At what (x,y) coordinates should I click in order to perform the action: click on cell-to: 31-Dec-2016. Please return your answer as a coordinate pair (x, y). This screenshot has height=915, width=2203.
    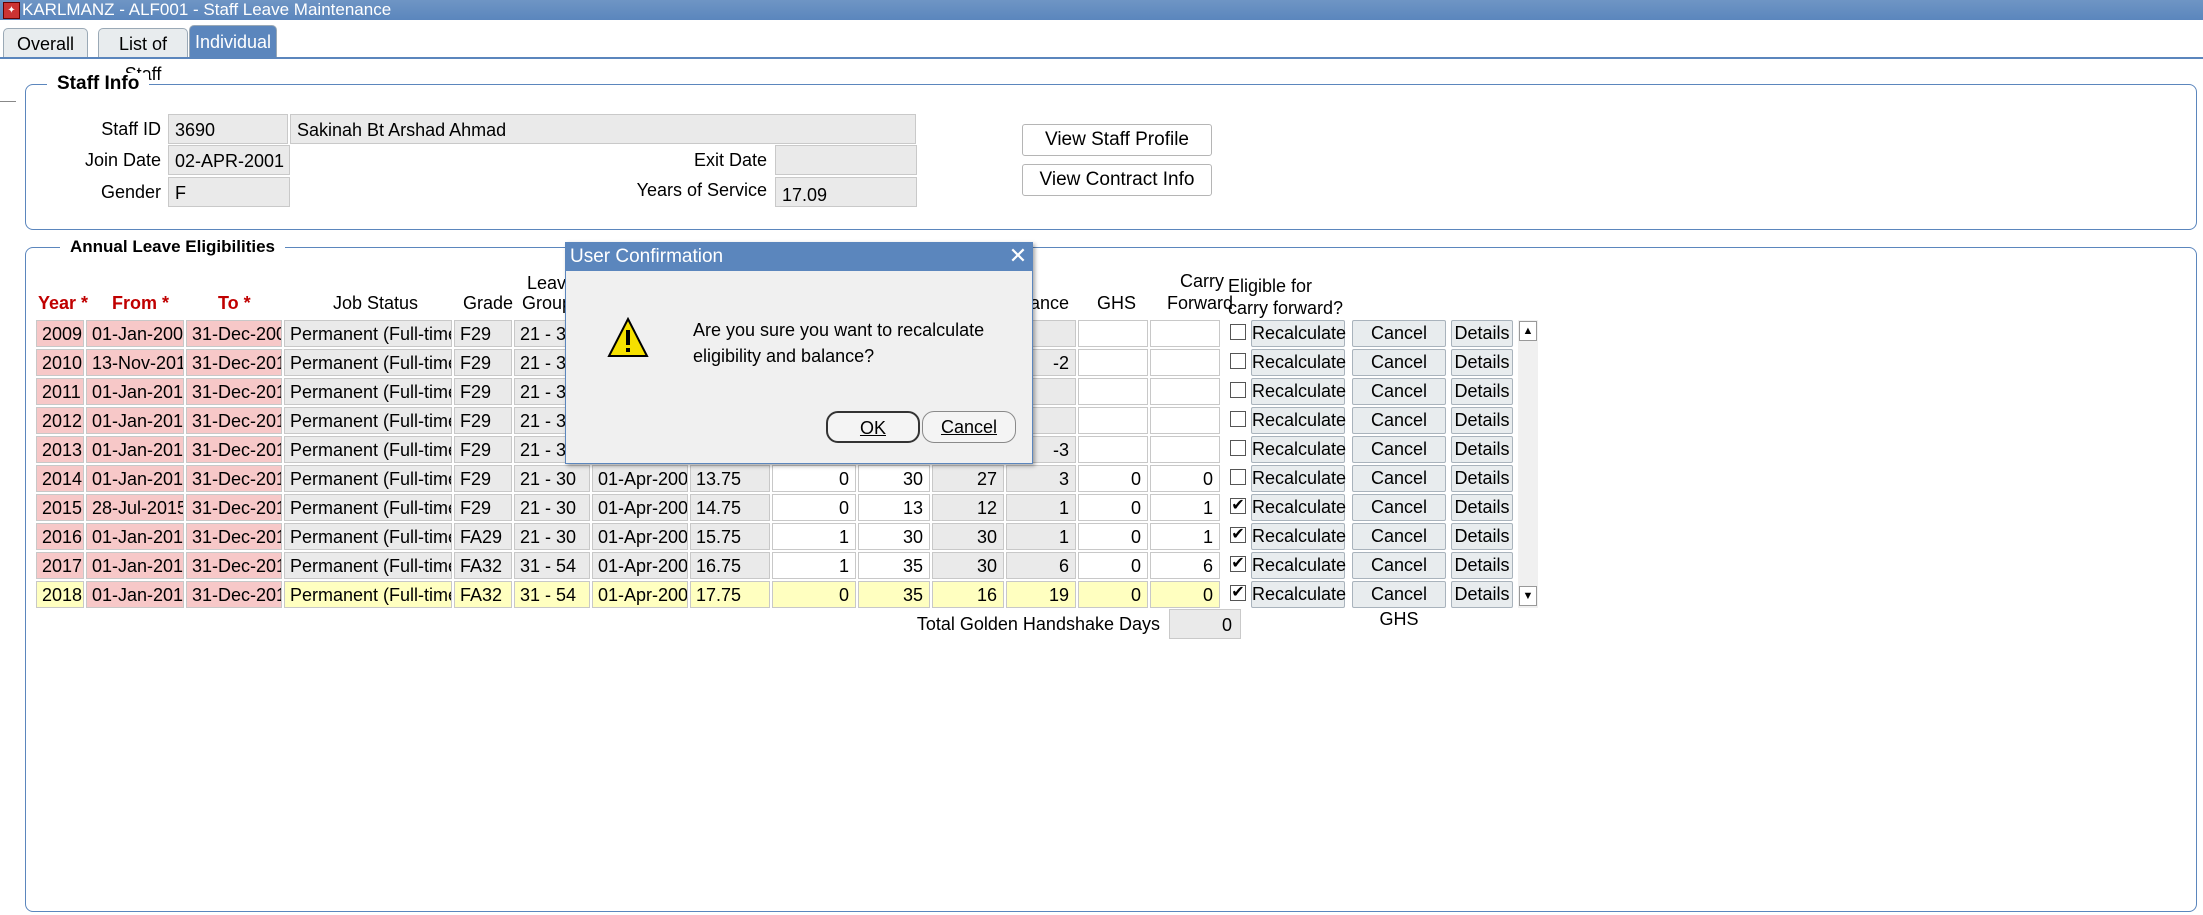
    Looking at the image, I should click on (234, 536).